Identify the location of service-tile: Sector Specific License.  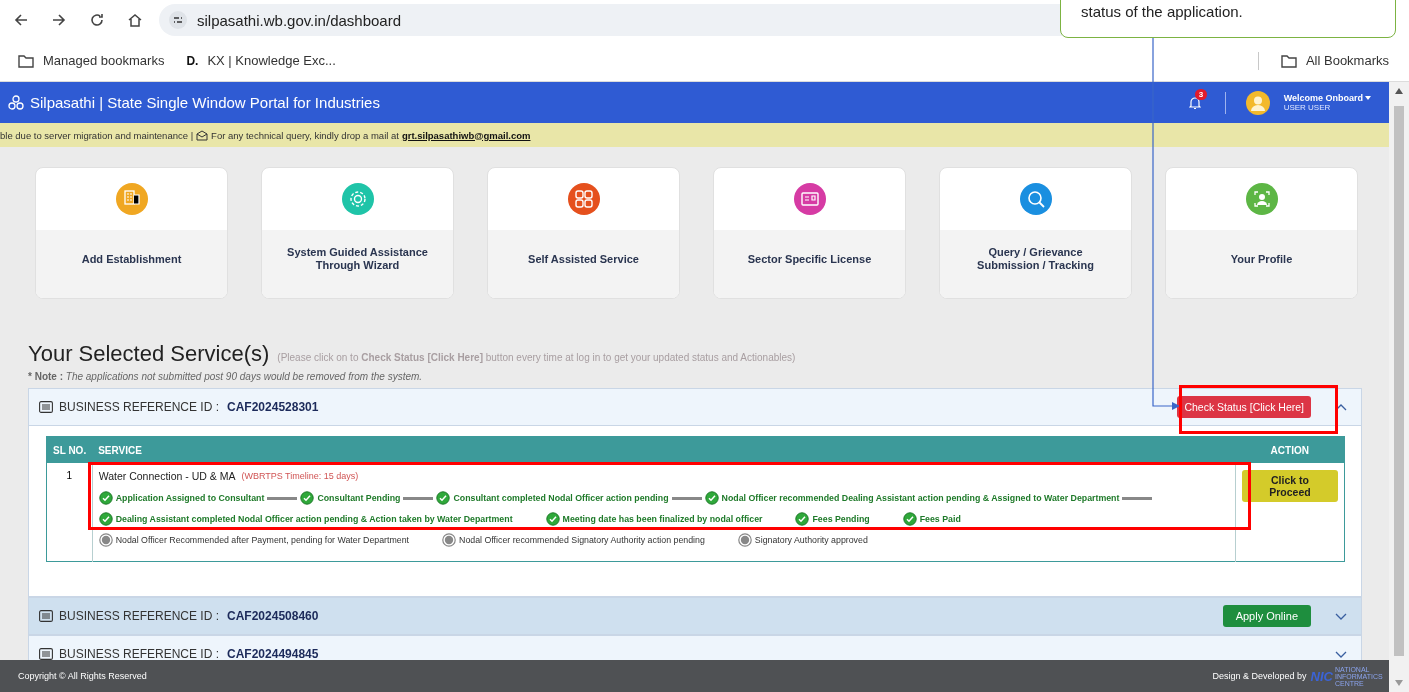
(809, 233).